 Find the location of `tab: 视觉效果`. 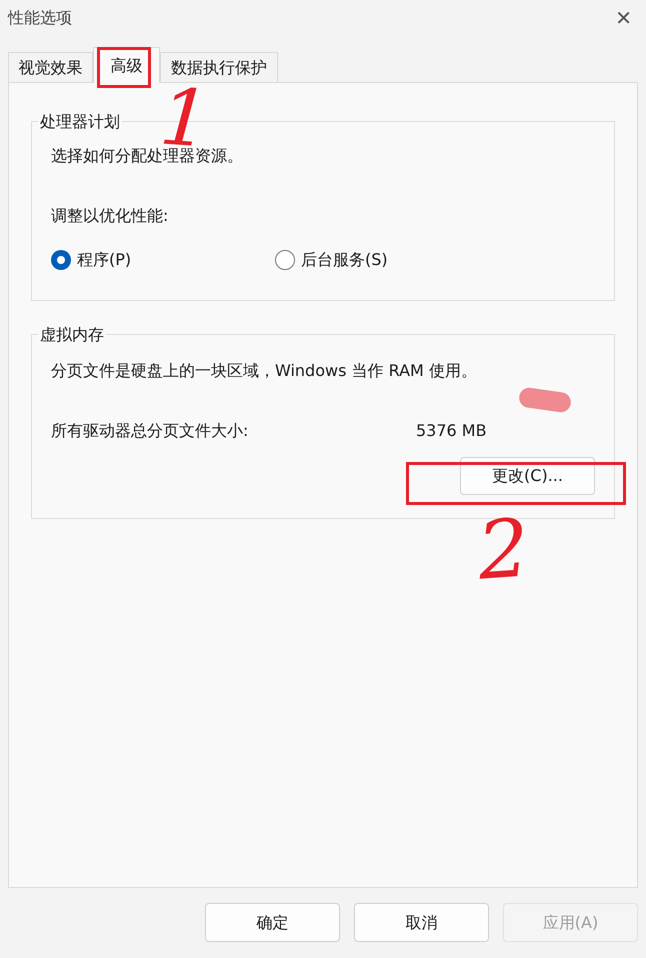

tab: 视觉效果 is located at coordinates (50, 67).